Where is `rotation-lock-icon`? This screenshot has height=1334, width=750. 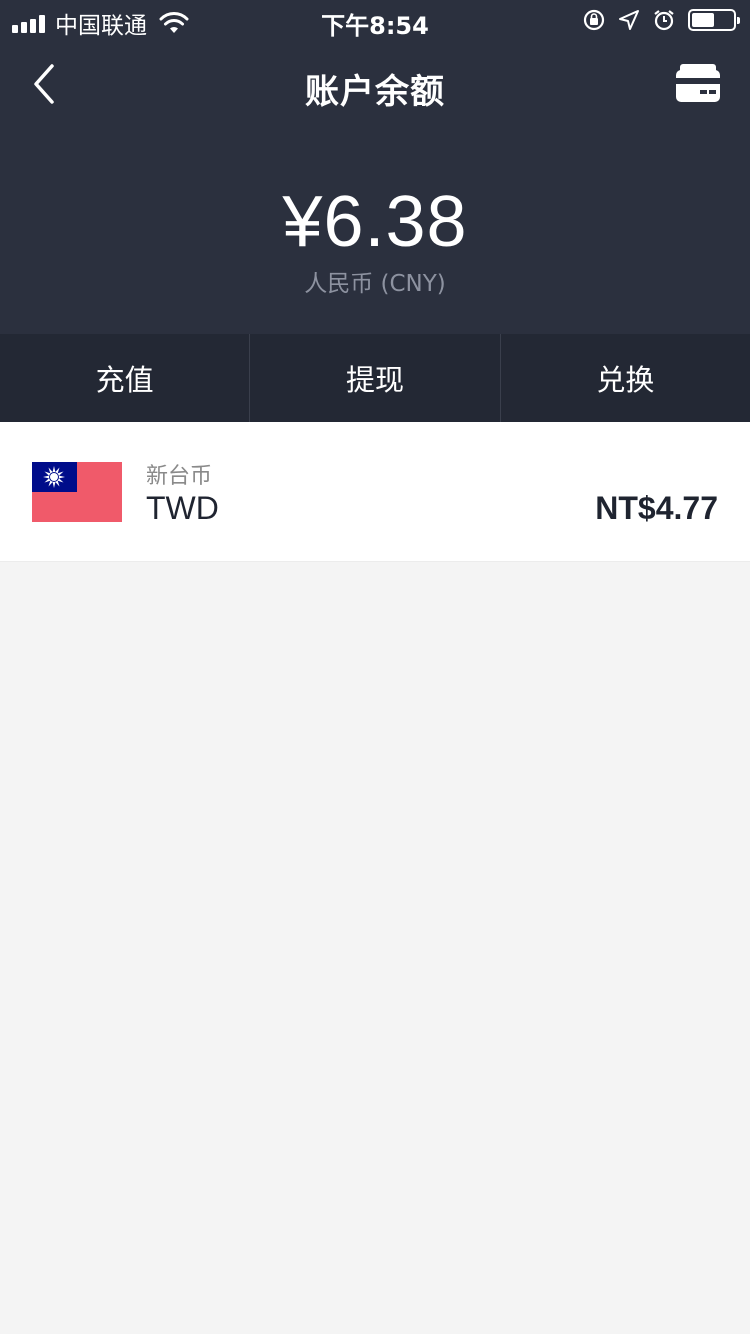
rotation-lock-icon is located at coordinates (594, 20).